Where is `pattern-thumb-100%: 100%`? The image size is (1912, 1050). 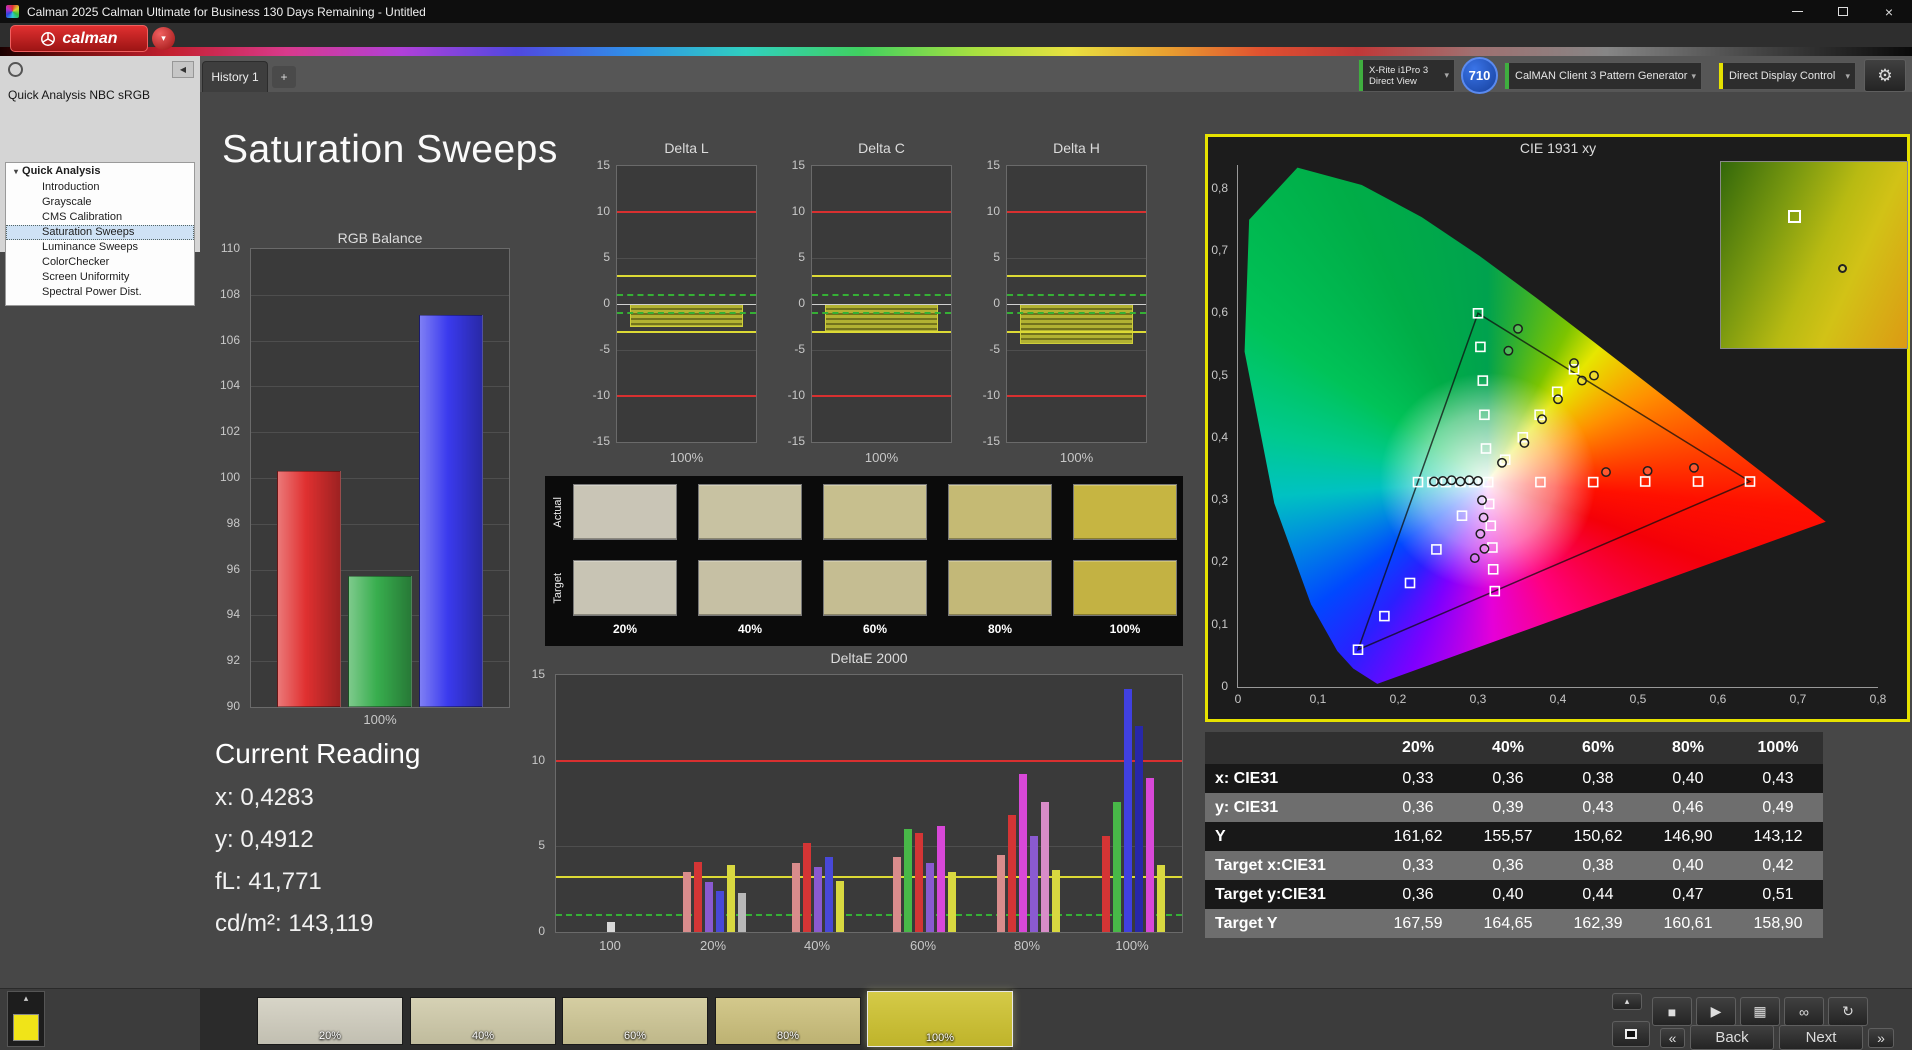 pattern-thumb-100%: 100% is located at coordinates (940, 1019).